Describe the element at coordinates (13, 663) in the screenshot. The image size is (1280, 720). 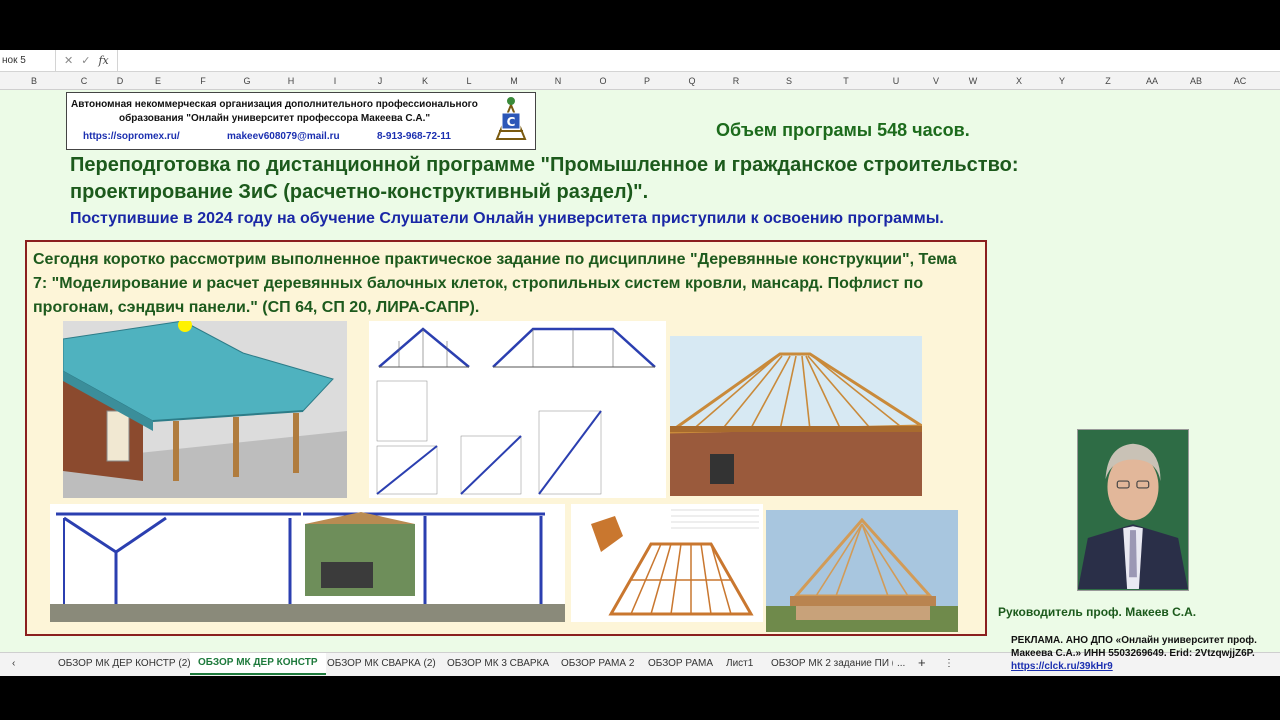
I see `tab-nav-prev: ‹` at that location.